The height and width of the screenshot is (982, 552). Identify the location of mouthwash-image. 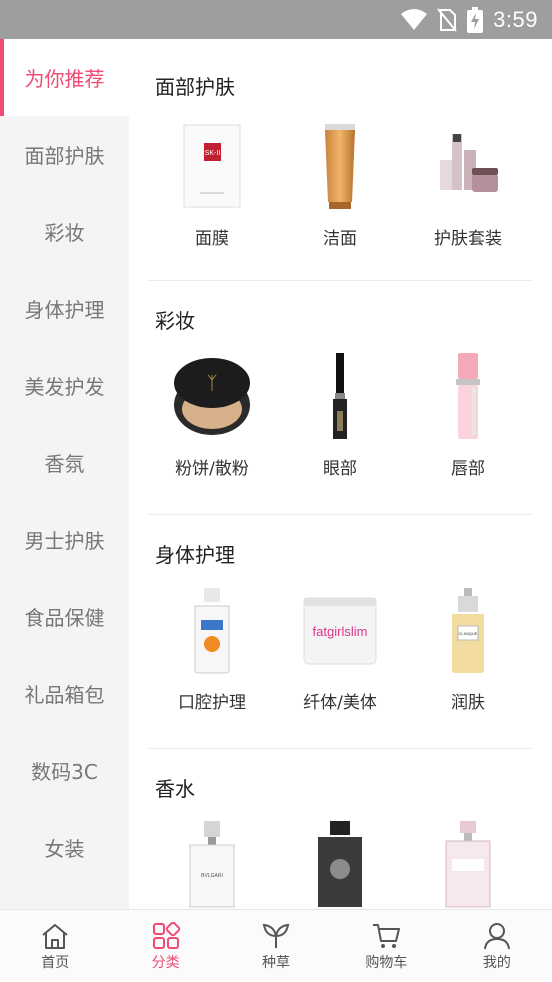
(212, 630).